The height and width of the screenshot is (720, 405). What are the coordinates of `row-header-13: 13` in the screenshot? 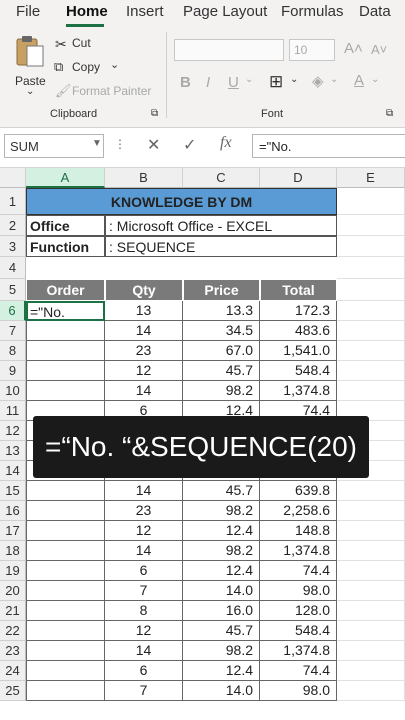 It's located at (13, 451).